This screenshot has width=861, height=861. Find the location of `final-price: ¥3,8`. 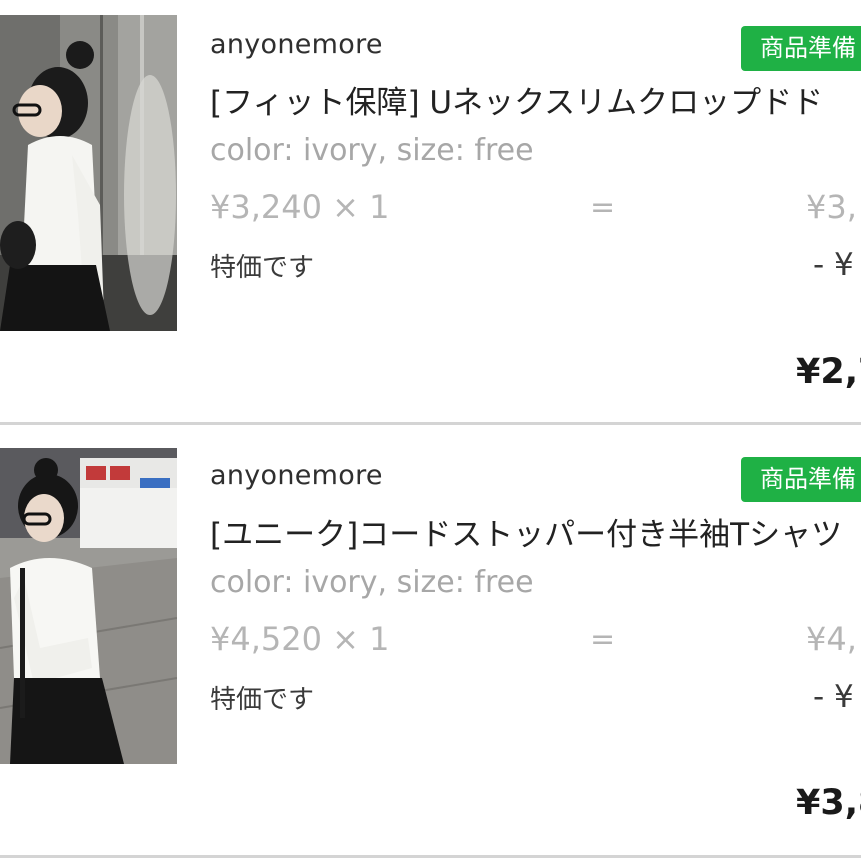

final-price: ¥3,8 is located at coordinates (828, 803).